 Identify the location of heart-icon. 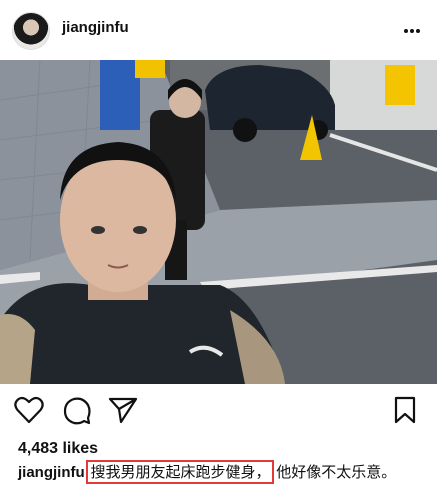
(29, 410).